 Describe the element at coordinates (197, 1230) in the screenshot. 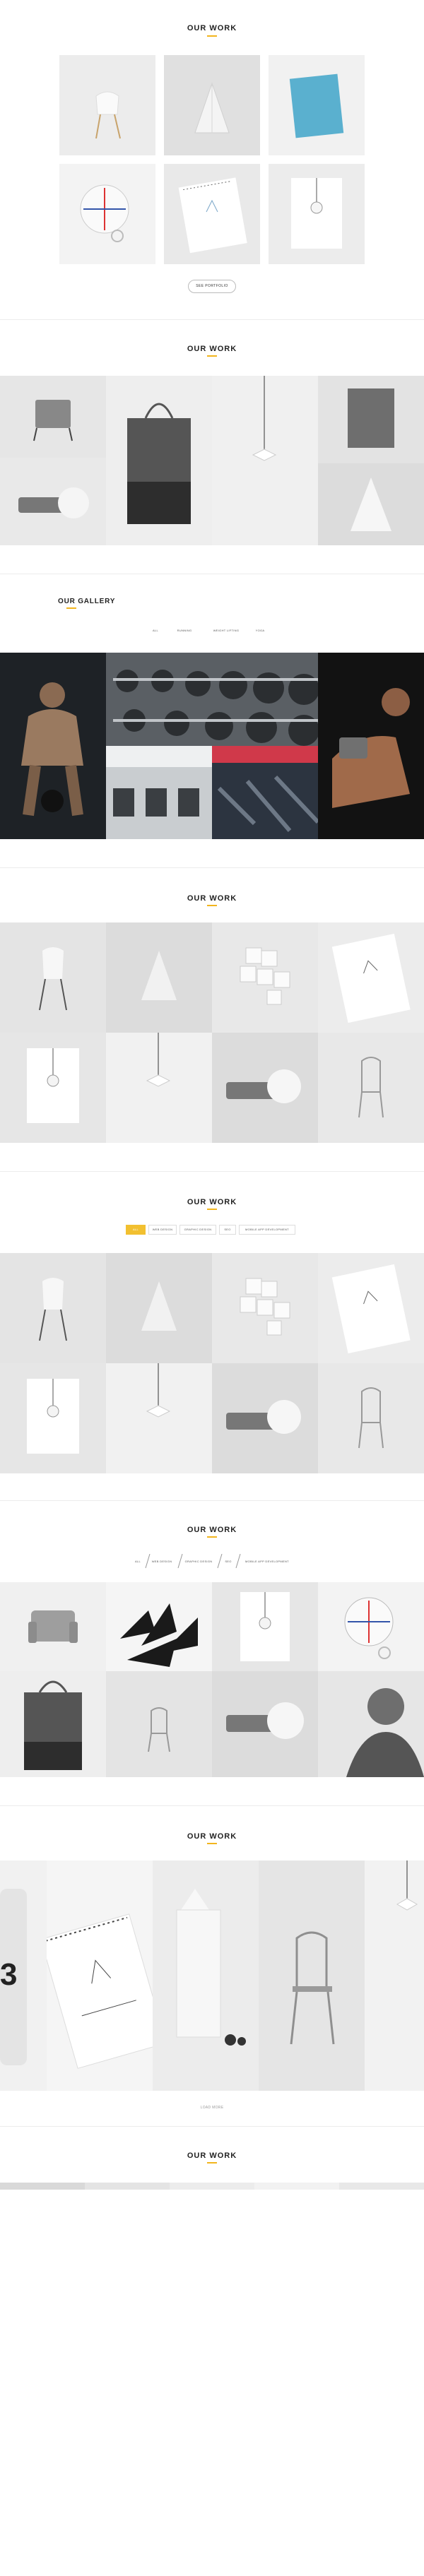

I see `filter-graphic-design: GRAPHIC DESIGN` at that location.